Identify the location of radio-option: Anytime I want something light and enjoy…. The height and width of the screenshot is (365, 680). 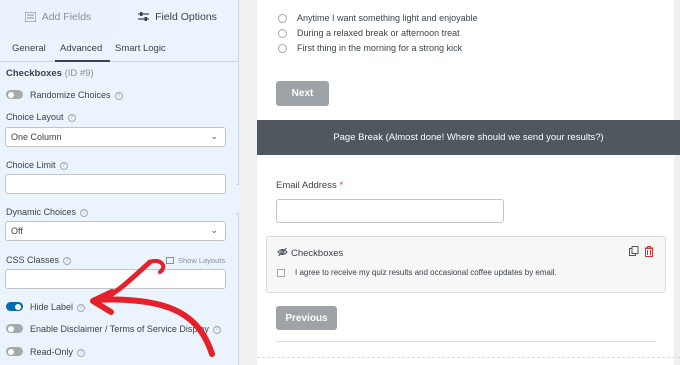
(378, 18).